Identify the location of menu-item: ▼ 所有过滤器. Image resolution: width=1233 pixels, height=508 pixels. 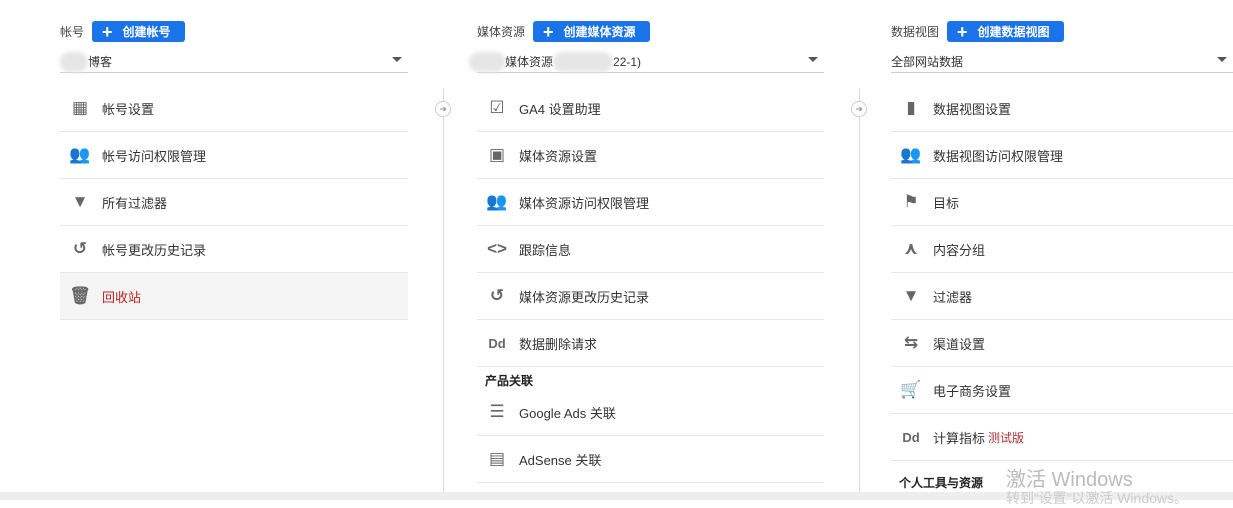
(234, 202).